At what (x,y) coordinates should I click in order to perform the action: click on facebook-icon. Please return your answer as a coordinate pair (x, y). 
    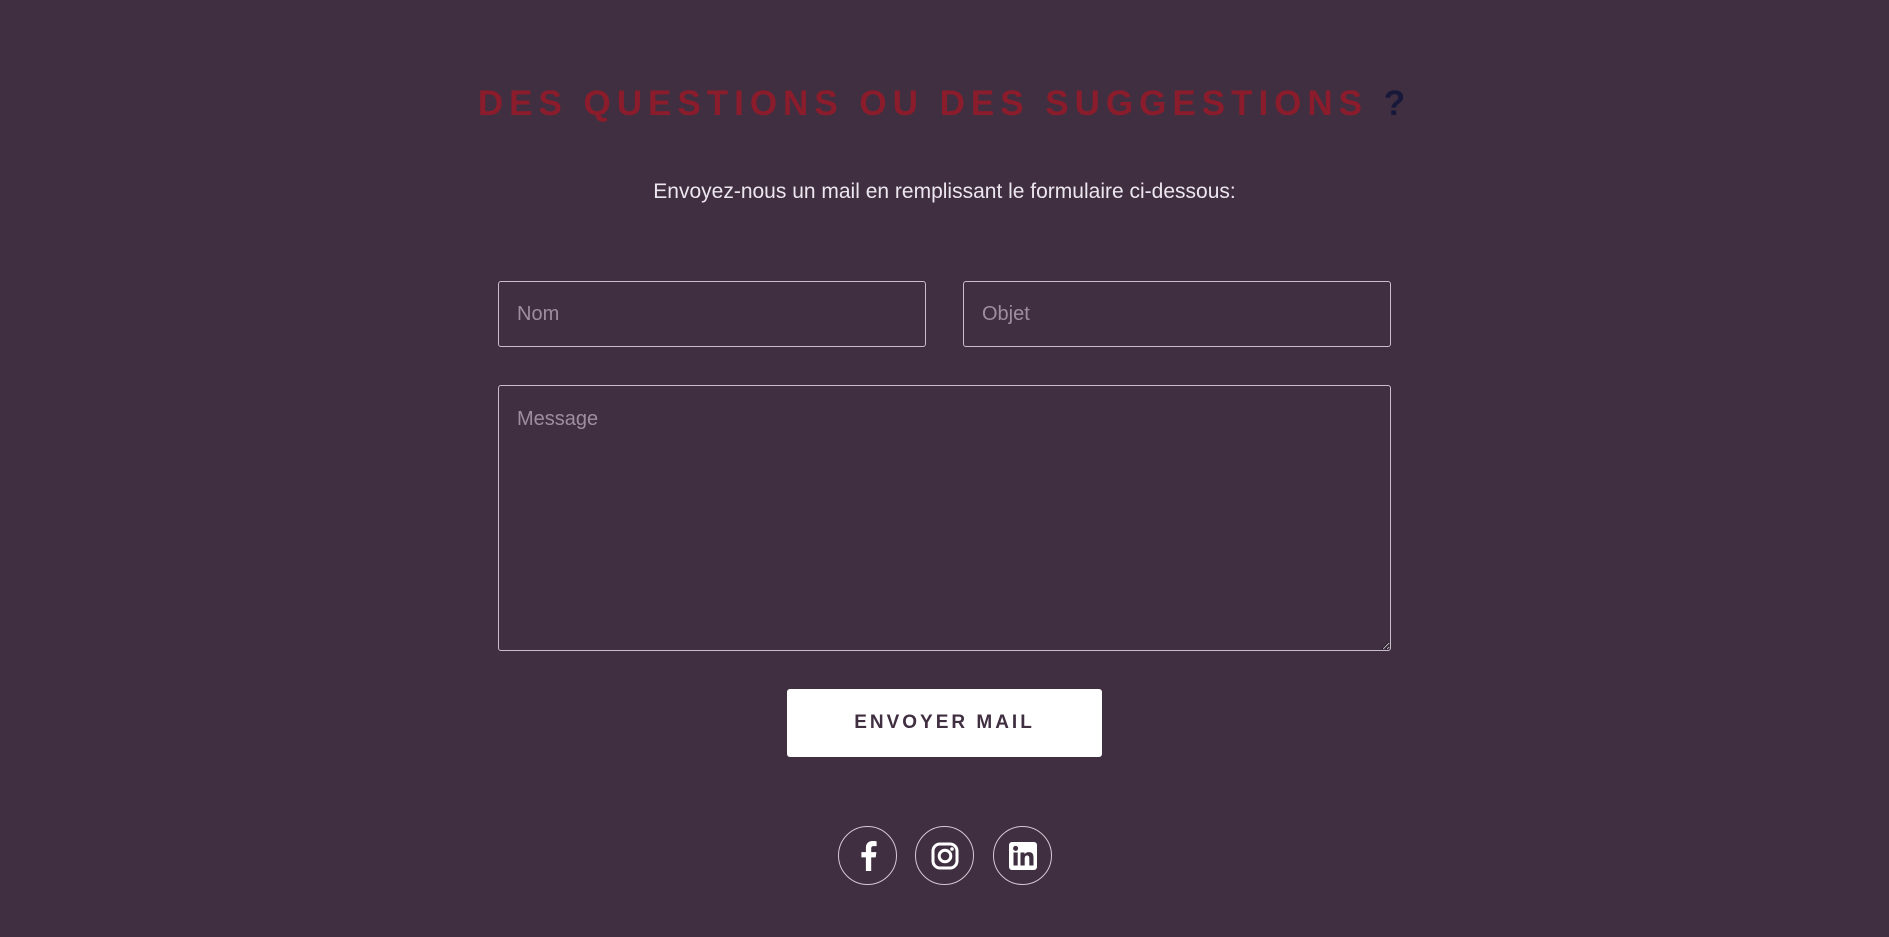
    Looking at the image, I should click on (868, 855).